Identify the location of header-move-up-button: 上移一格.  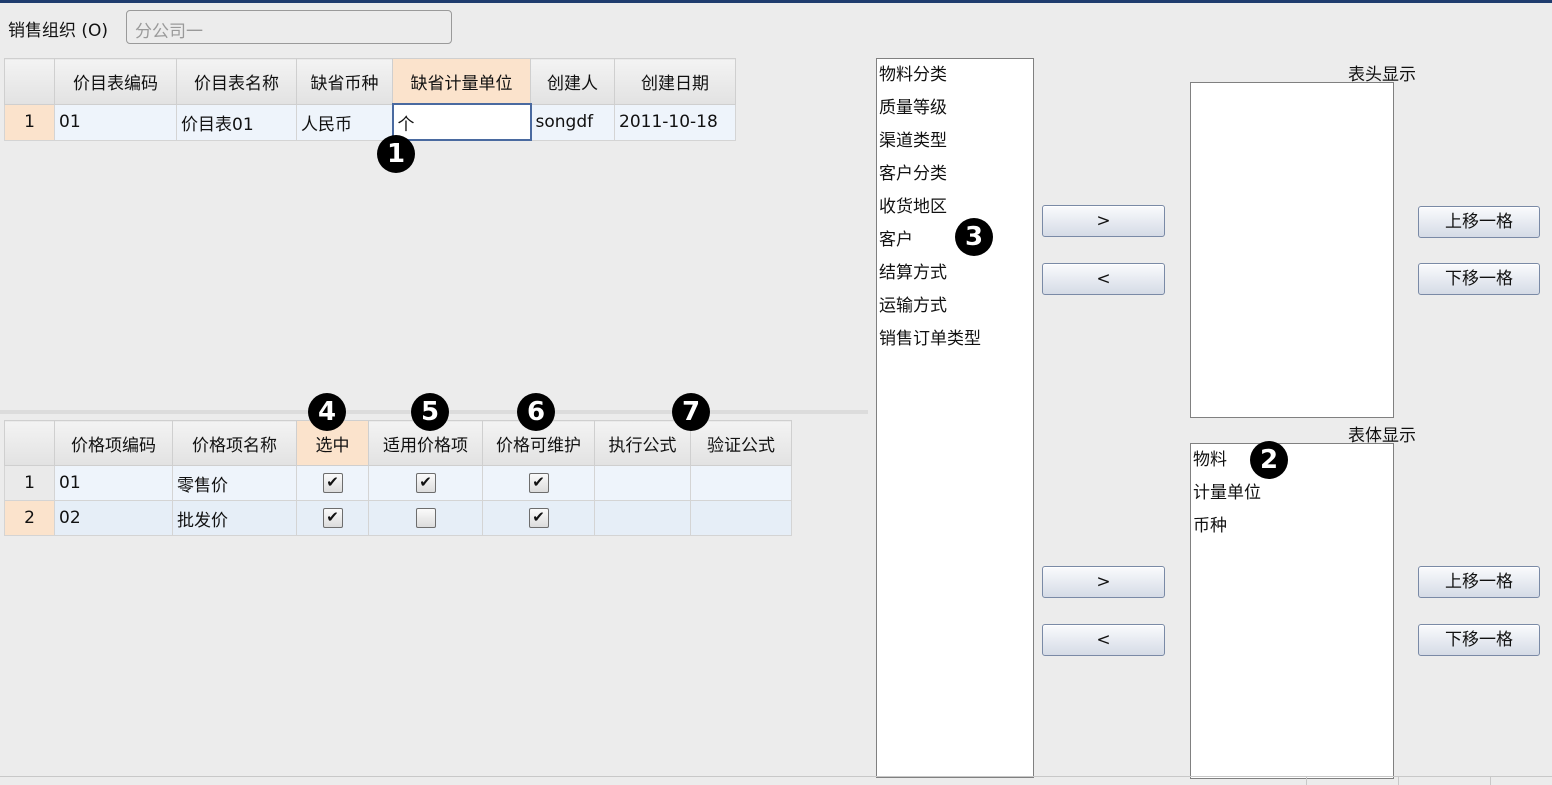
(1479, 222).